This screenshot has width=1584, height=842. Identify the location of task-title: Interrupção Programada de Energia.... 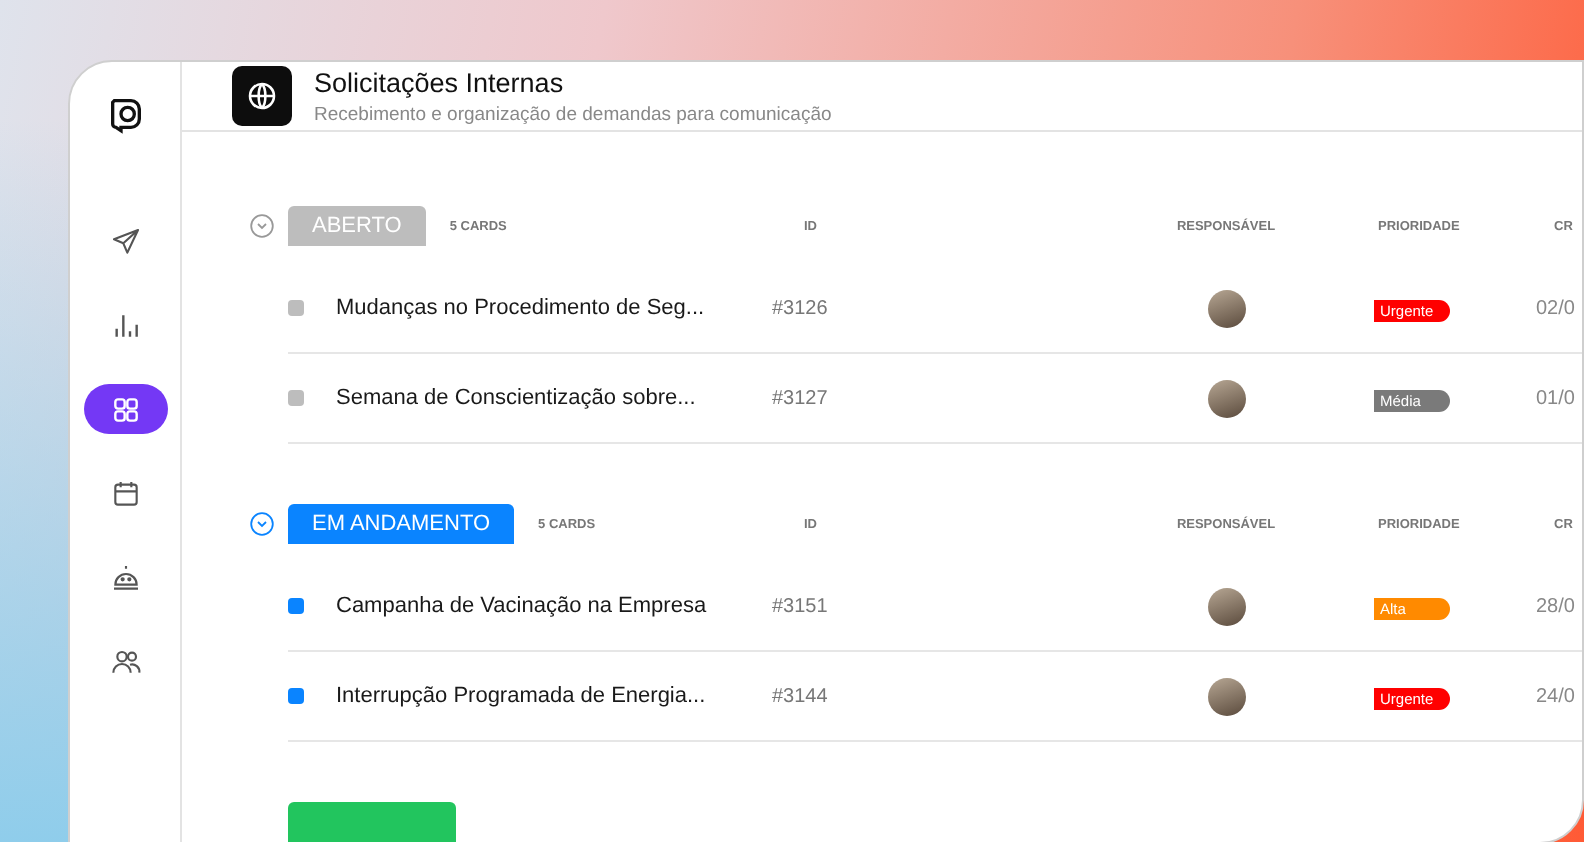
(554, 696).